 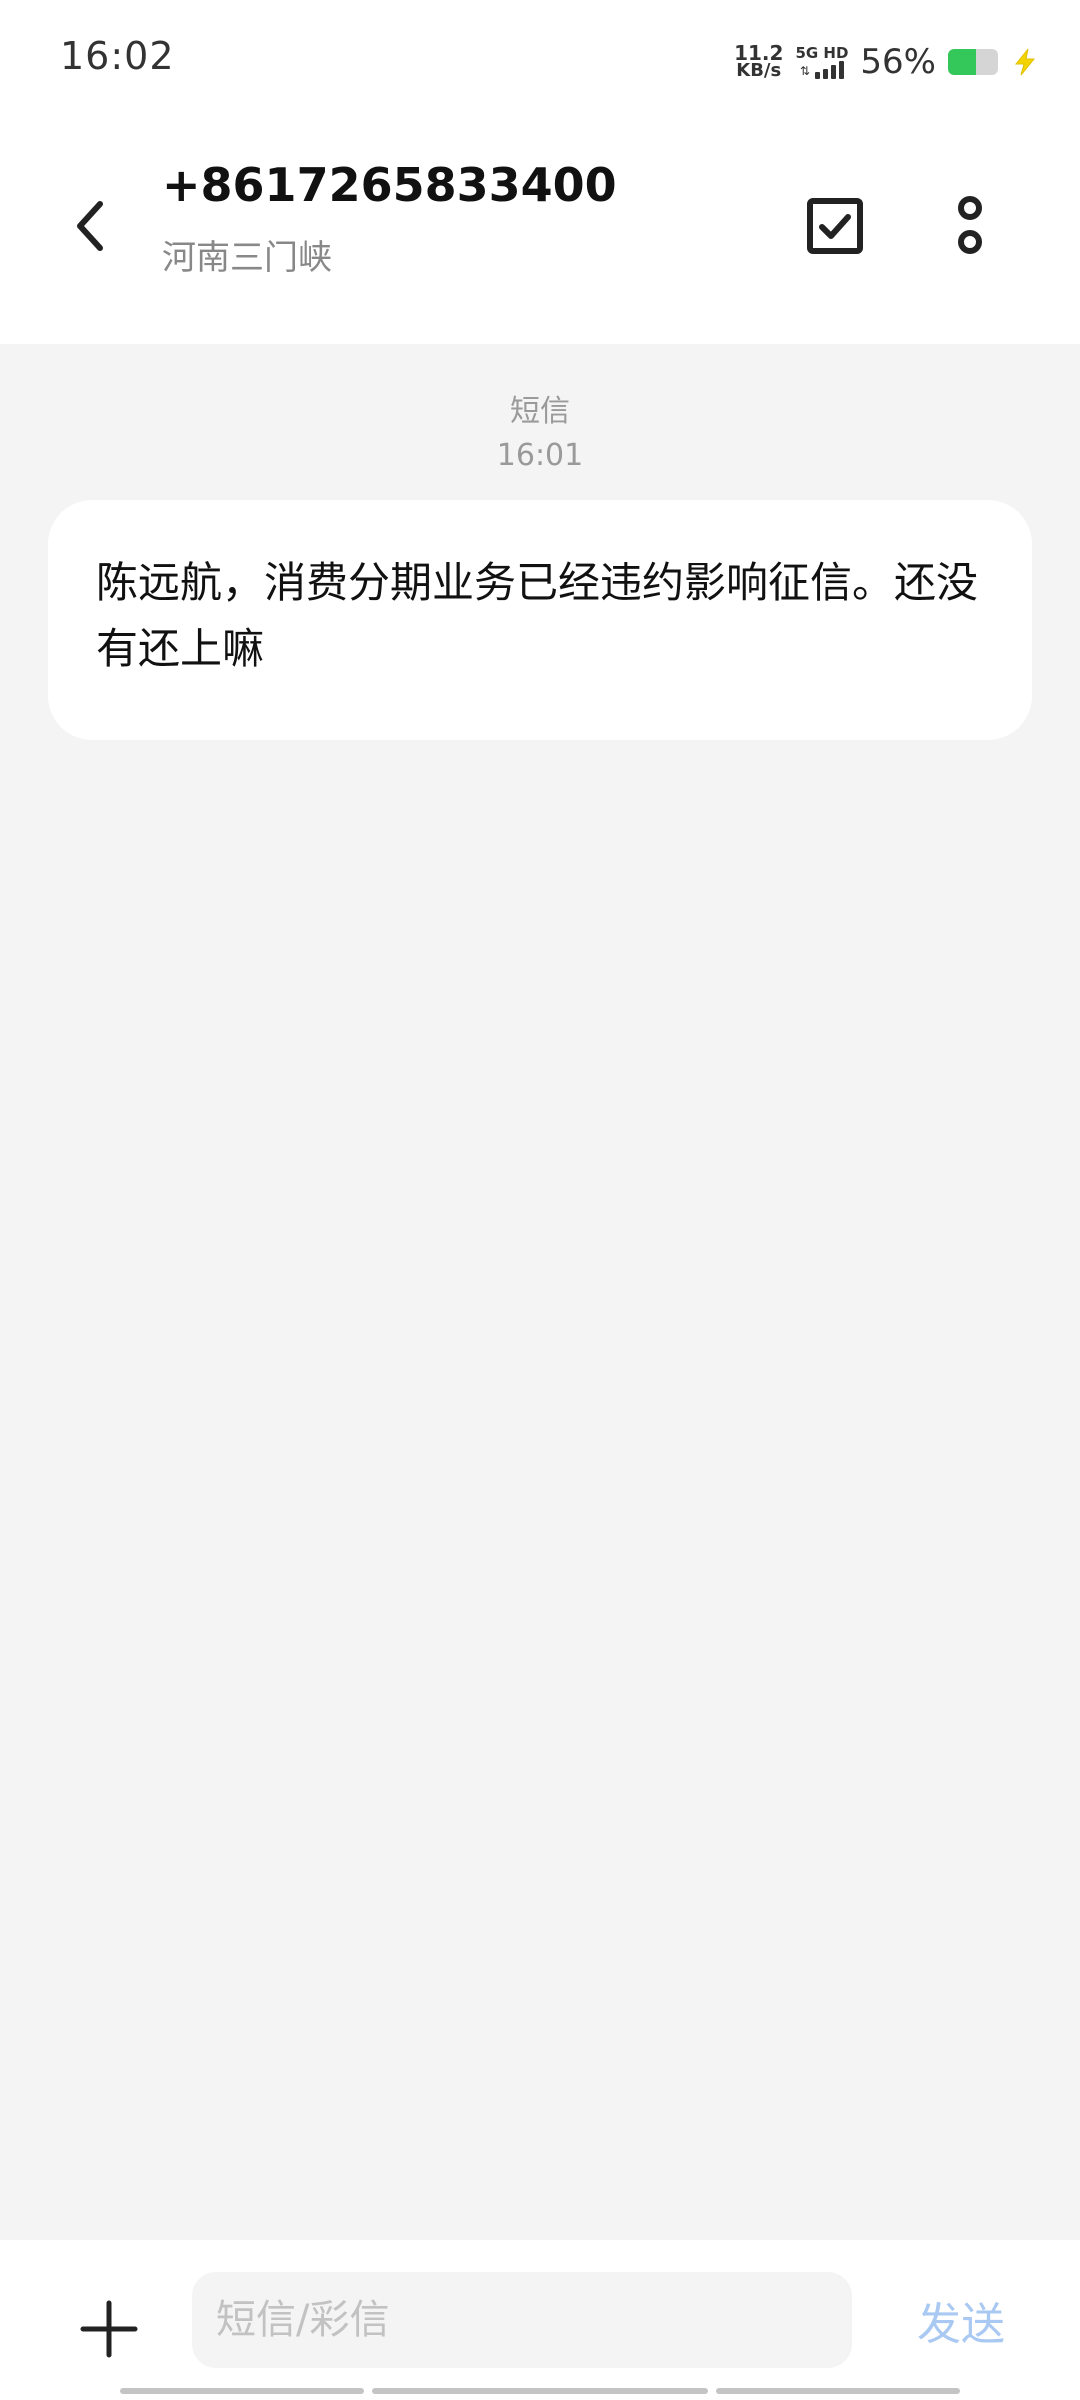 I want to click on send-button: 发送, so click(x=961, y=2320).